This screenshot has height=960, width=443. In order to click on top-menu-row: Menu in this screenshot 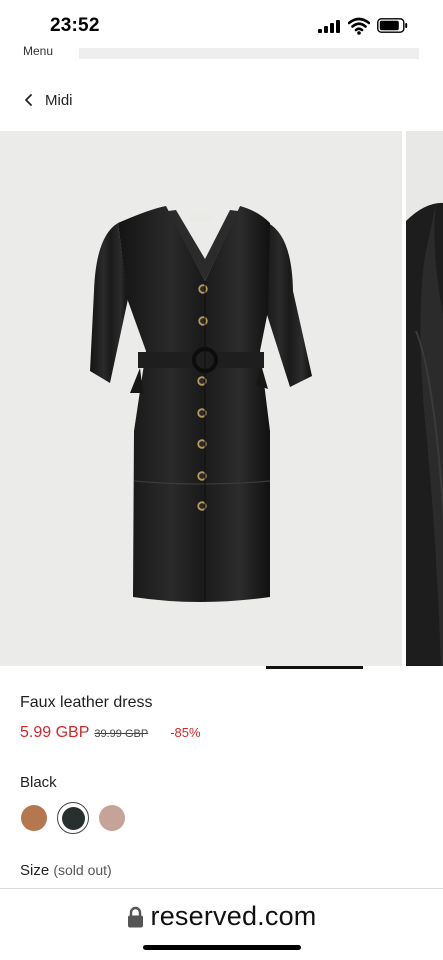, I will do `click(221, 55)`.